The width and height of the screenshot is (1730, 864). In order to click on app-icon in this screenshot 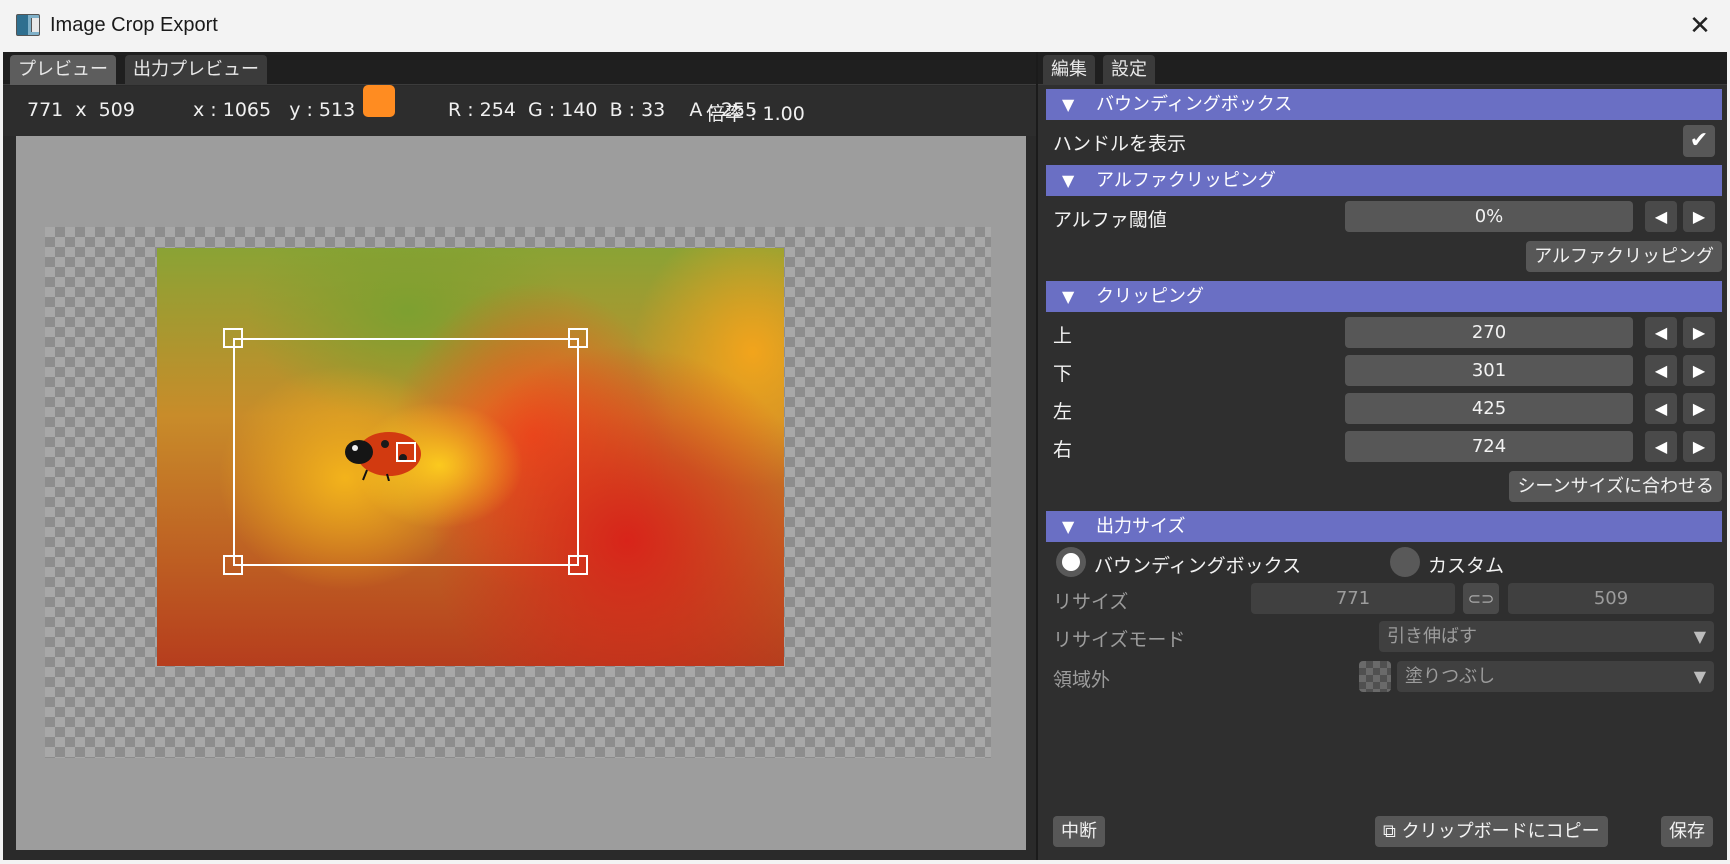, I will do `click(28, 25)`.